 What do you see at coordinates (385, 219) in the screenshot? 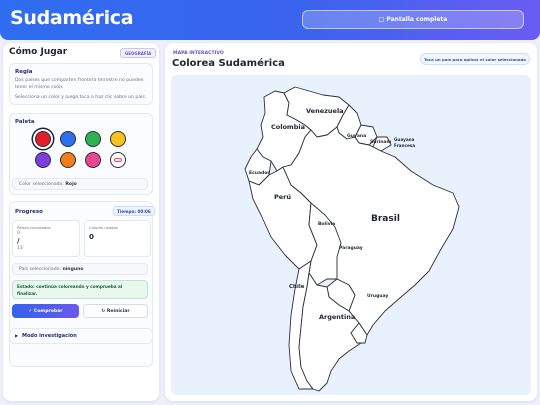
I see `label-brazil: Brasil` at bounding box center [385, 219].